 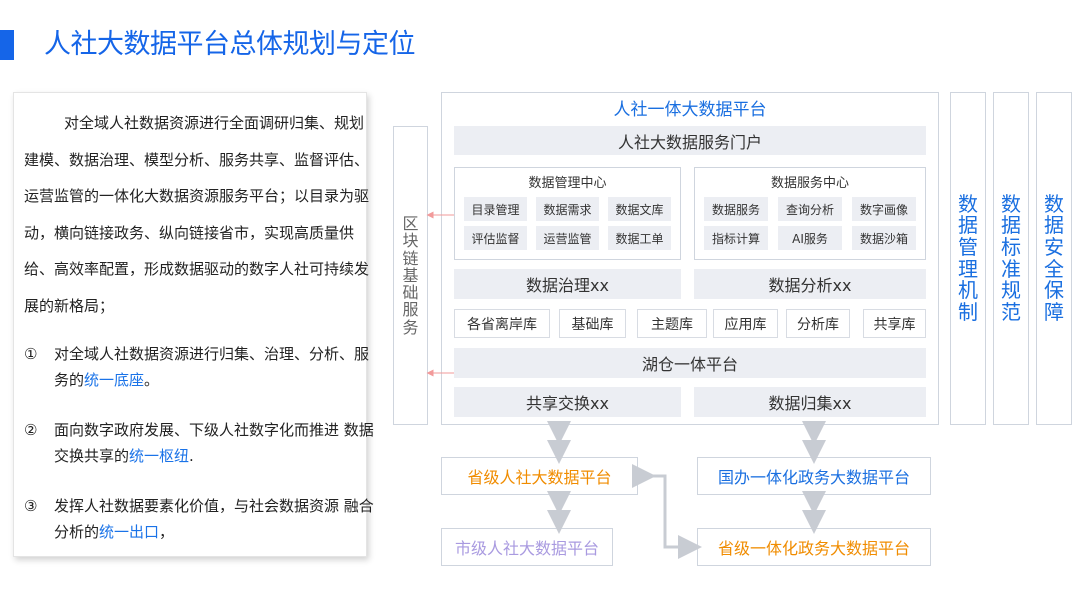 What do you see at coordinates (672, 323) in the screenshot?
I see `library-box: 主题库` at bounding box center [672, 323].